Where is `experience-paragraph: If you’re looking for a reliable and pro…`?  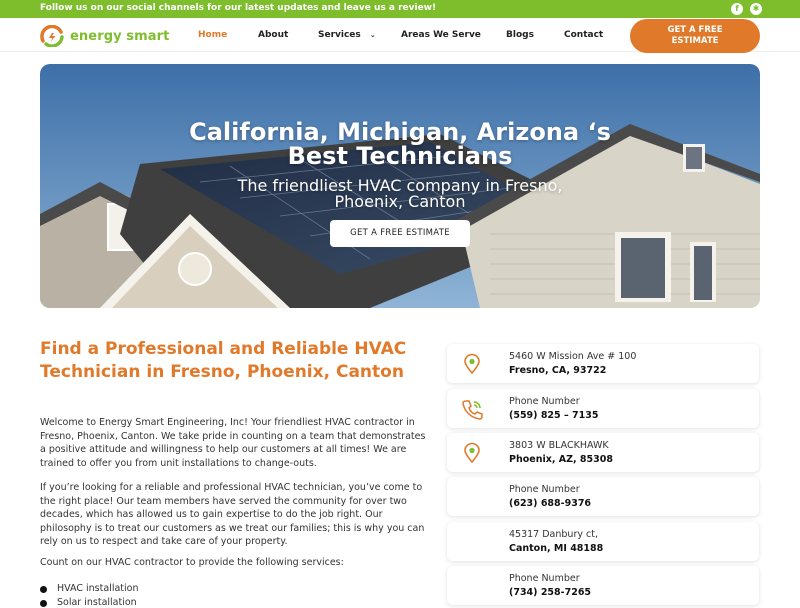 experience-paragraph: If you’re looking for a reliable and pro… is located at coordinates (232, 514).